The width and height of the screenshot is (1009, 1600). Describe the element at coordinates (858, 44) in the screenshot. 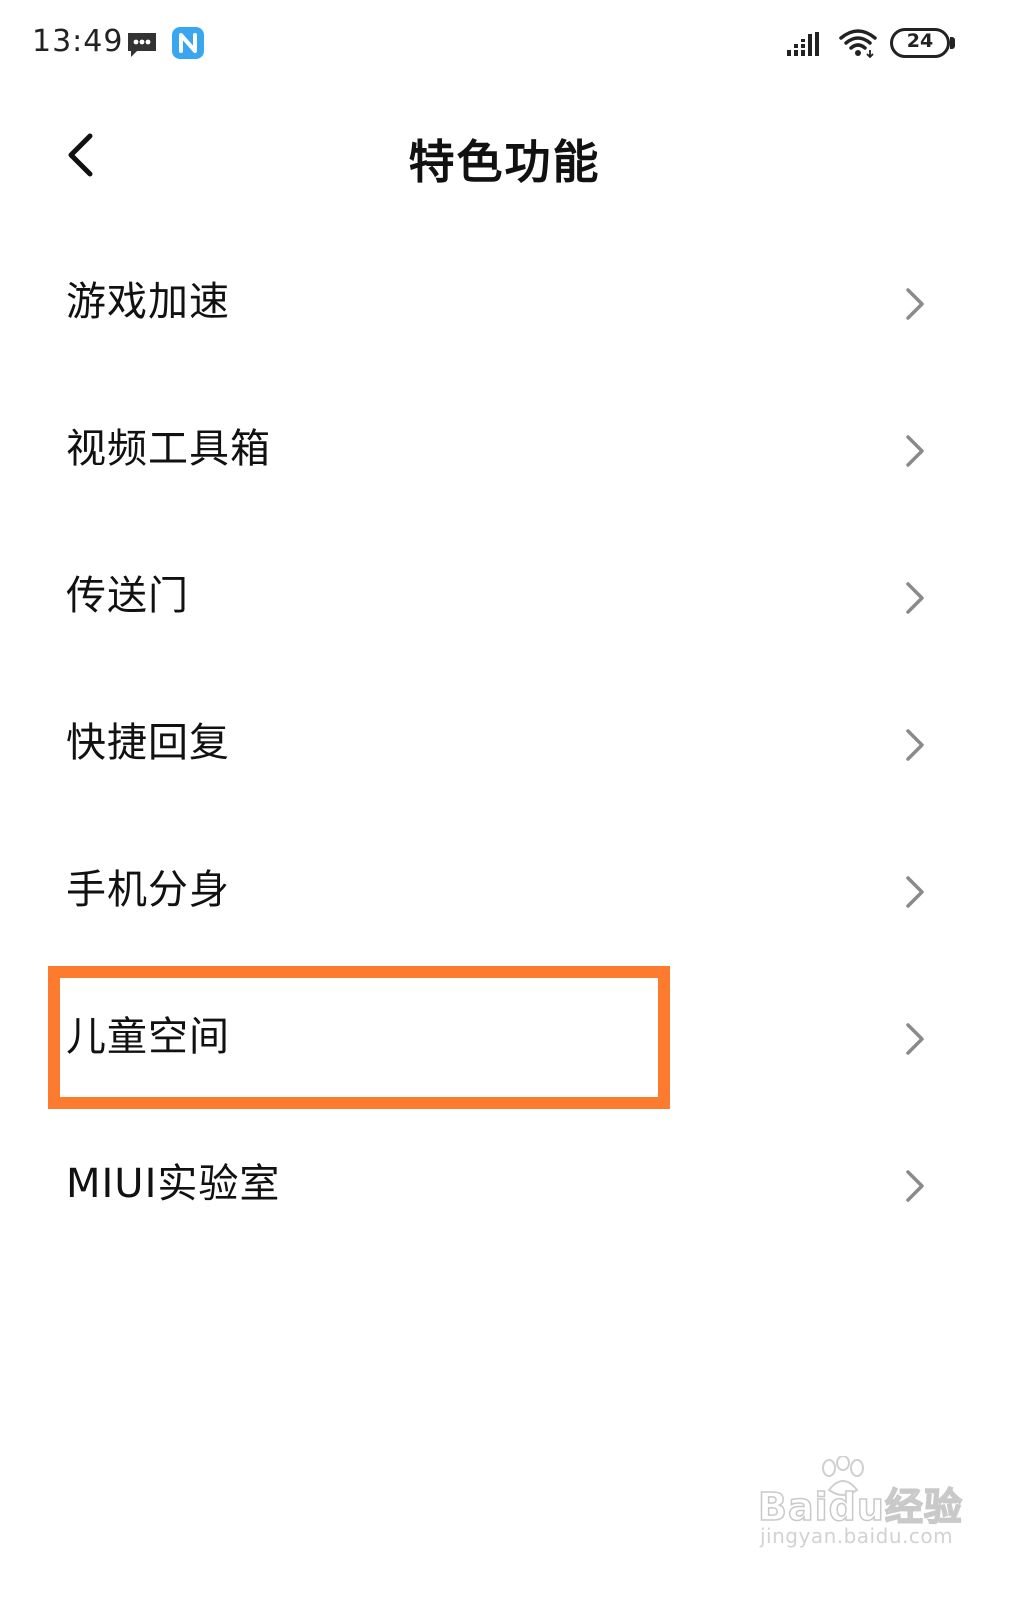

I see `wifi-icon` at that location.